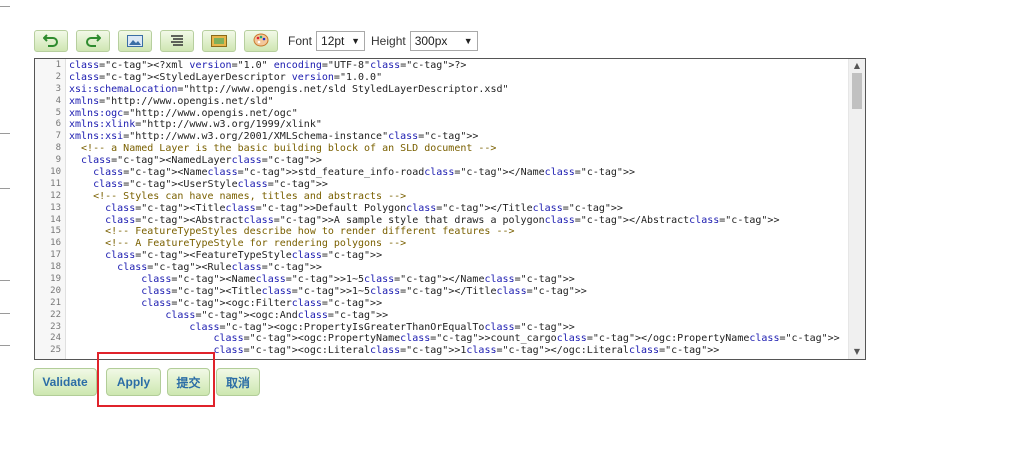 This screenshot has height=454, width=1031. What do you see at coordinates (171, 101) in the screenshot?
I see `code-text: xmlns="http://www.opengis.net/sld"` at bounding box center [171, 101].